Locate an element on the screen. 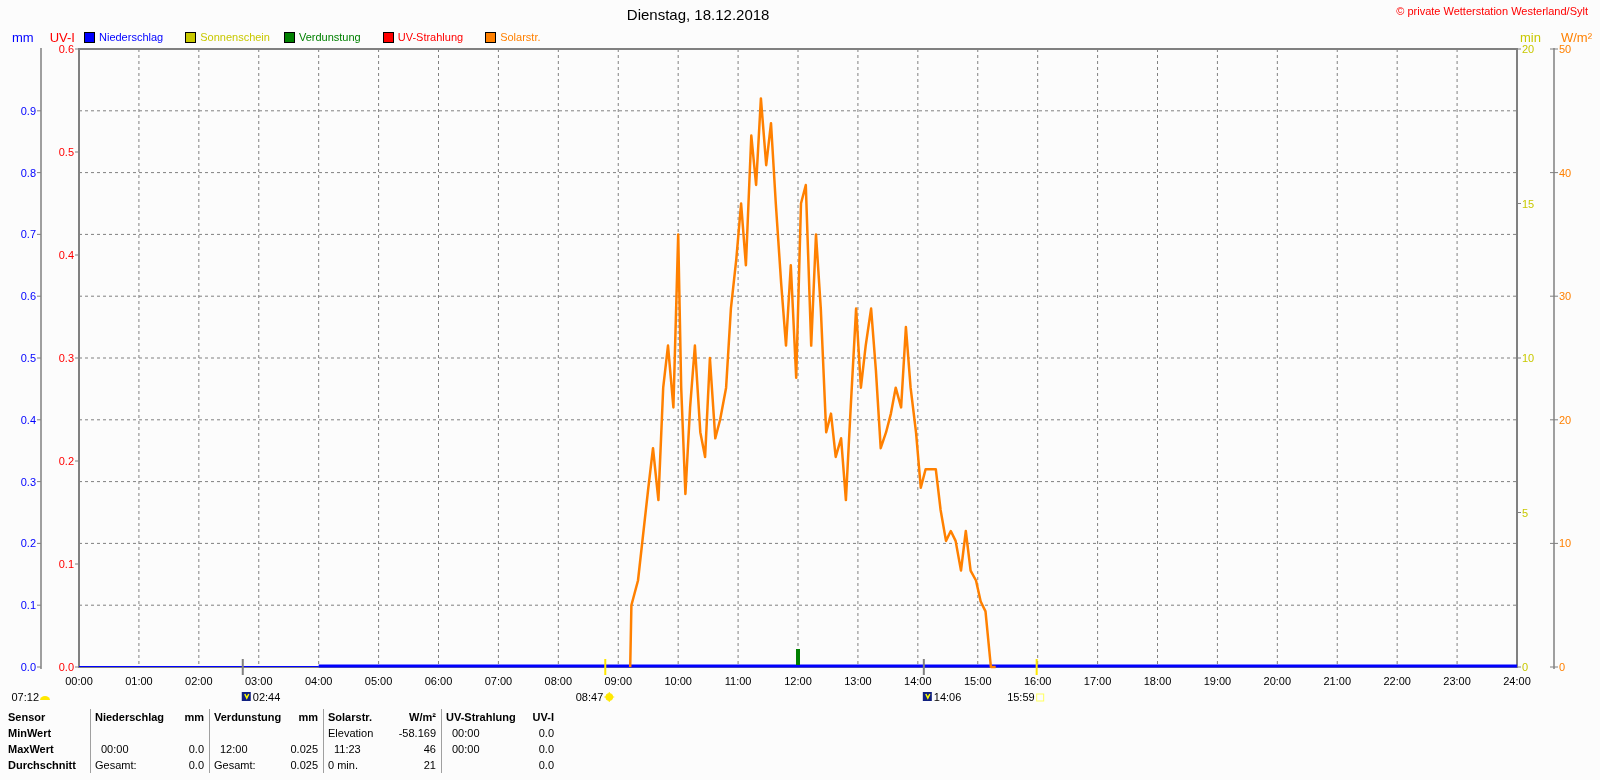 This screenshot has height=780, width=1600. column-header: Verdunstung is located at coordinates (248, 717).